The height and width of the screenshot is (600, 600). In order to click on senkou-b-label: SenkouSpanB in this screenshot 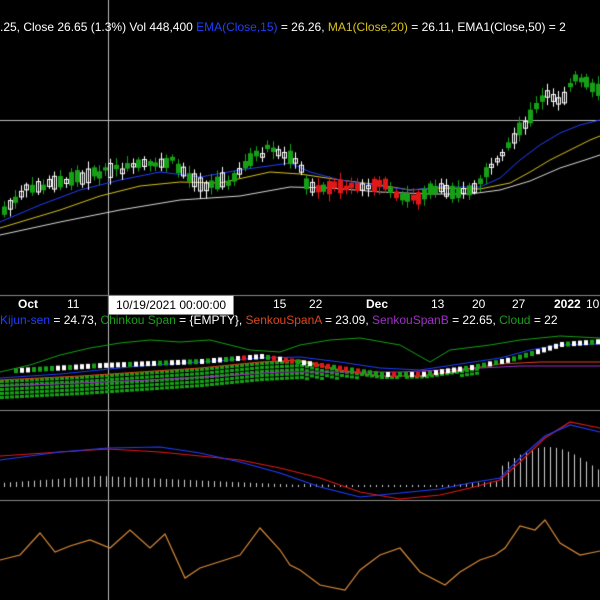, I will do `click(410, 320)`.